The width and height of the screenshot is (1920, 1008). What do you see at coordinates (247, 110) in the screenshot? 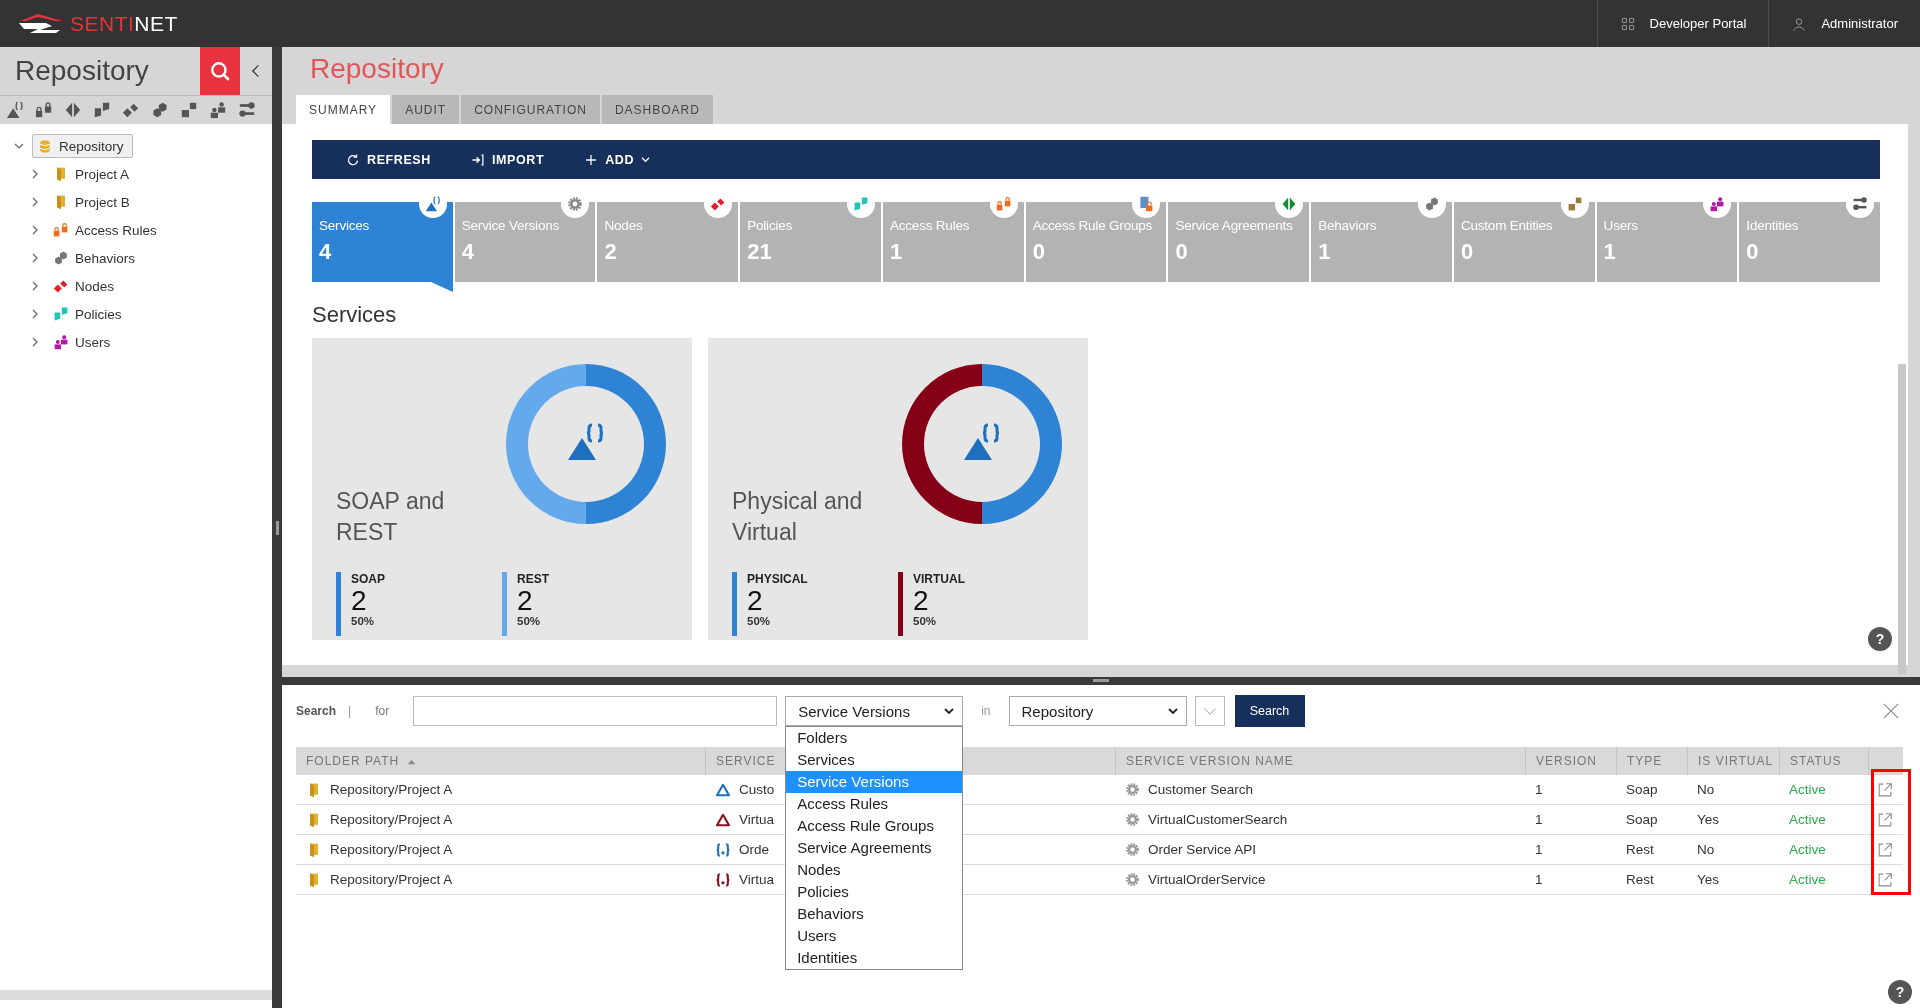
I see `key-icon` at bounding box center [247, 110].